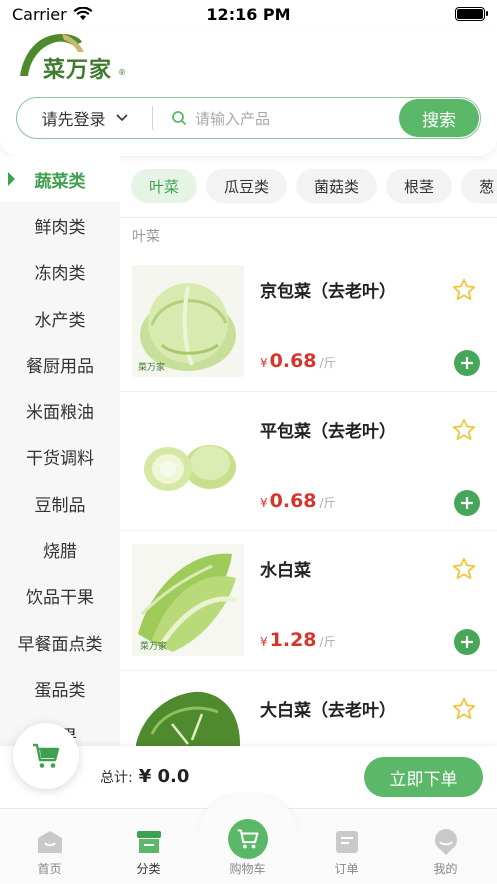  Describe the element at coordinates (285, 571) in the screenshot. I see `product-name: 水白菜` at that location.